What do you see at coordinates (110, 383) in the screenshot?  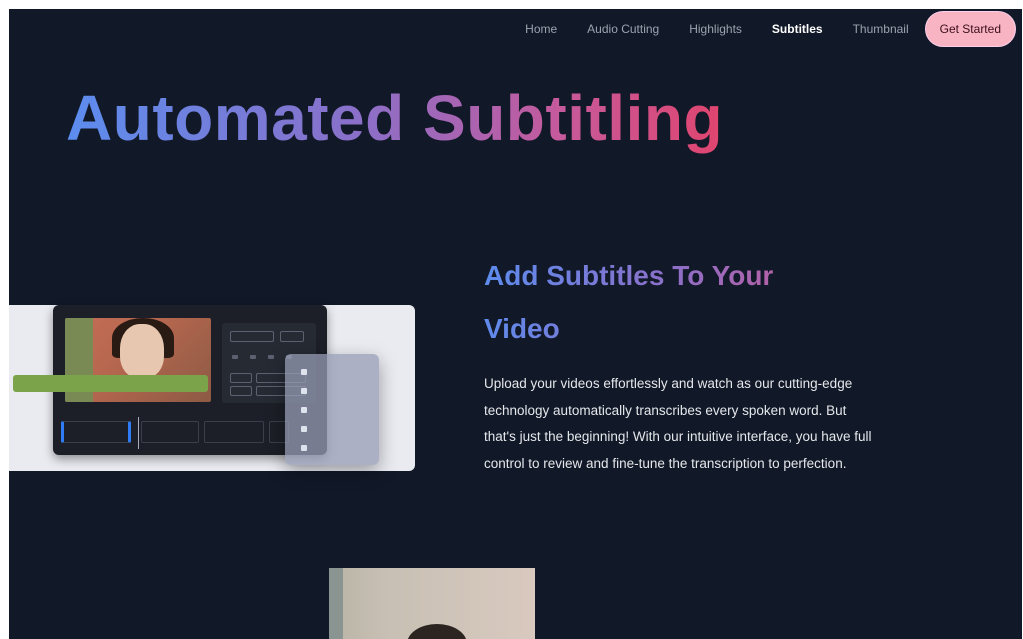 I see `subtitle-overlay` at bounding box center [110, 383].